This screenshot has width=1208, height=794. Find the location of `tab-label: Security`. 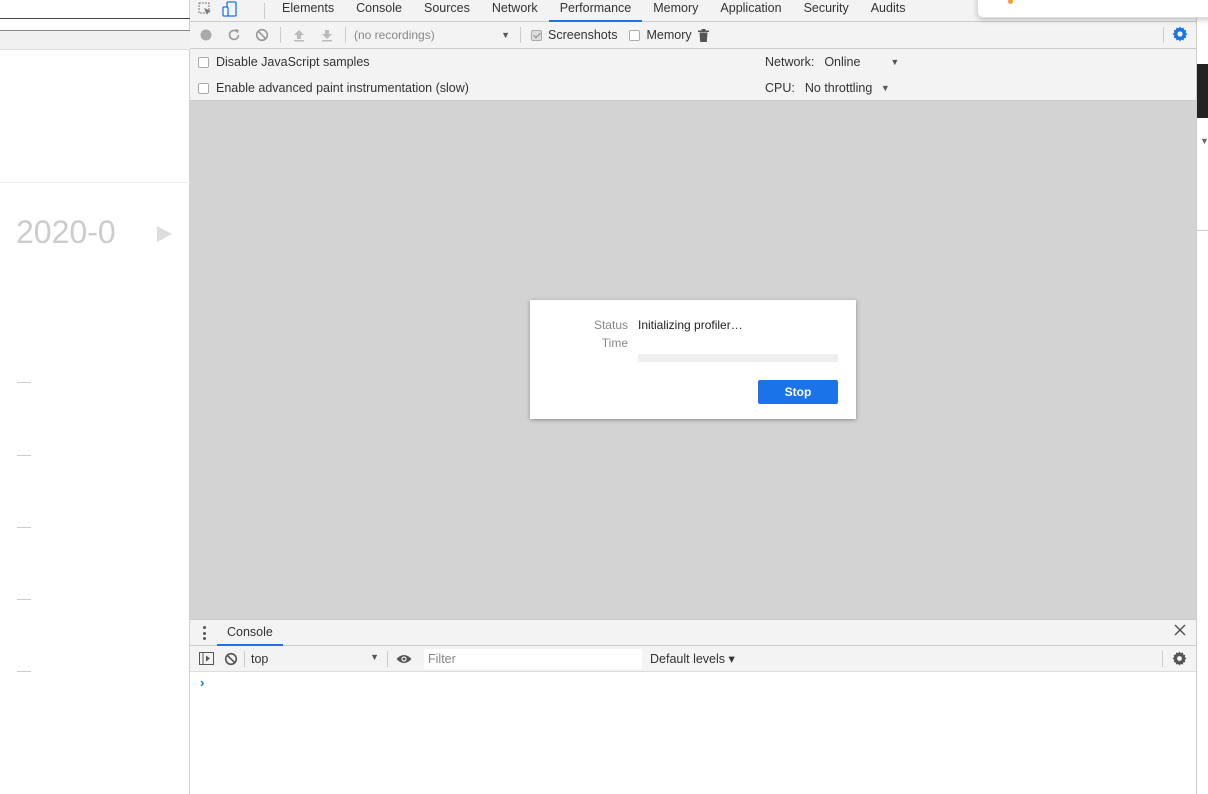

tab-label: Security is located at coordinates (826, 8).